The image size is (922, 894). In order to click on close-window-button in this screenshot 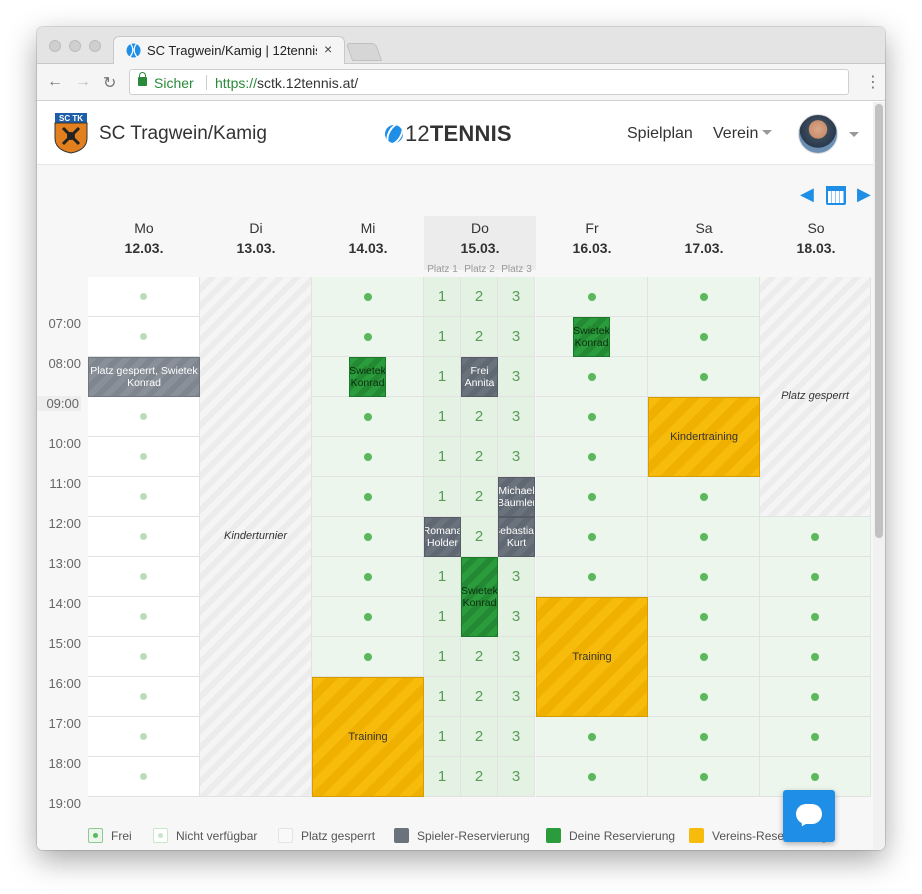, I will do `click(55, 46)`.